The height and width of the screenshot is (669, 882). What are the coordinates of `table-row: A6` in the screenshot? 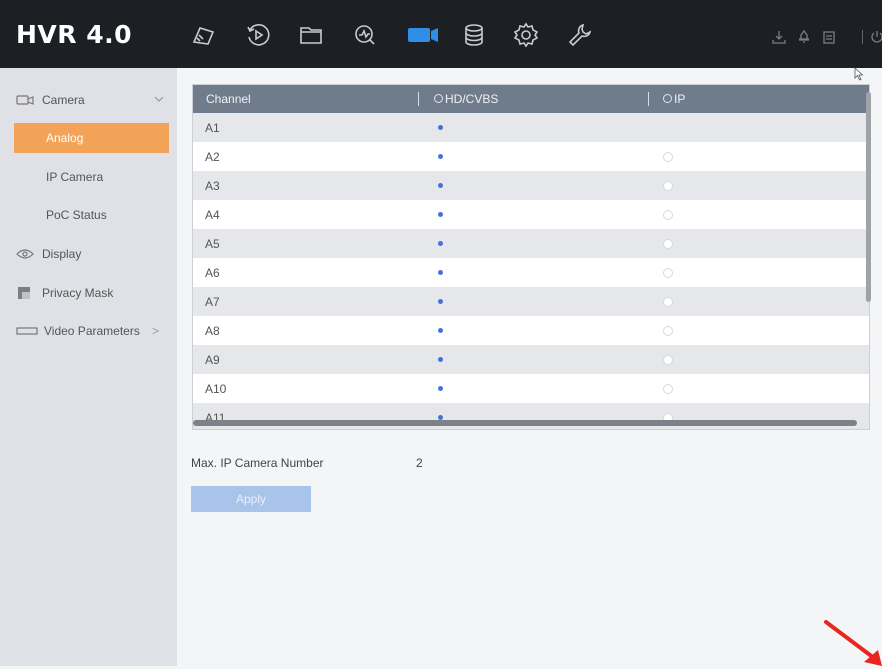 It's located at (531, 273).